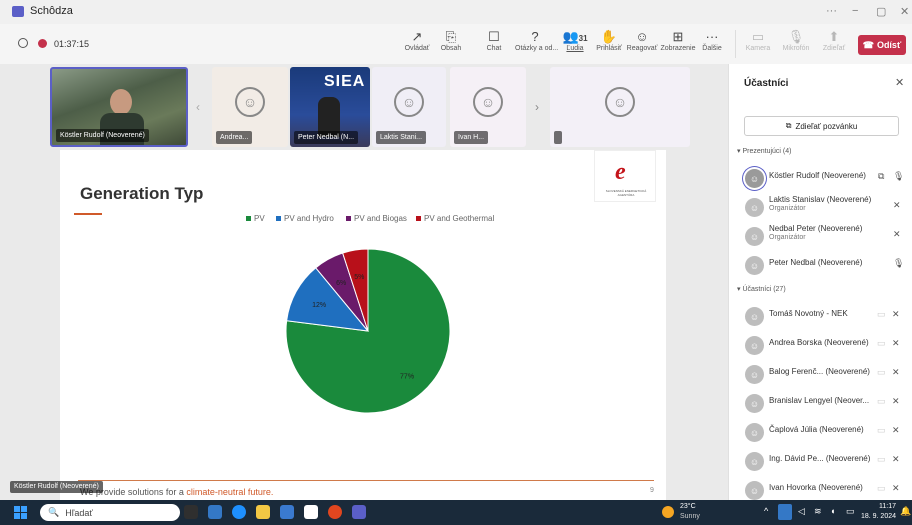 Image resolution: width=912 pixels, height=525 pixels. I want to click on file-explorer-icon, so click(263, 512).